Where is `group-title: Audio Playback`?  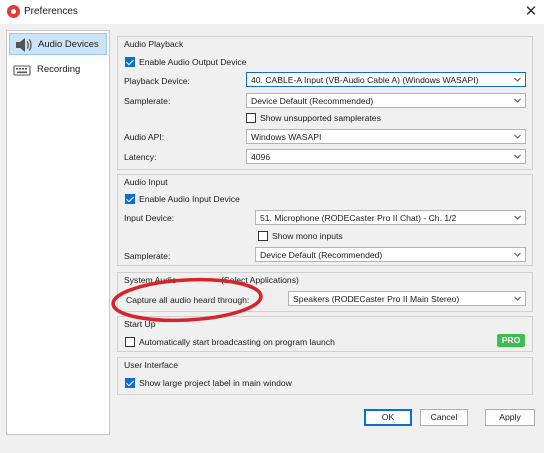 group-title: Audio Playback is located at coordinates (154, 44).